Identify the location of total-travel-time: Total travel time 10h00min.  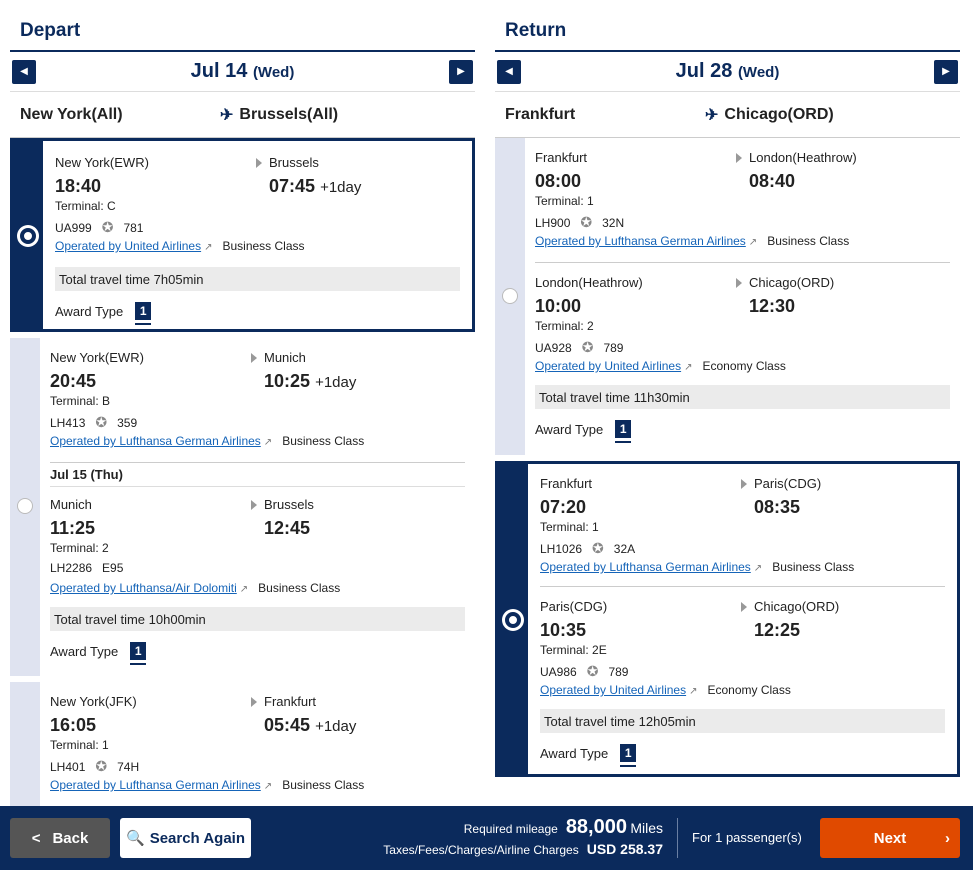
(257, 619).